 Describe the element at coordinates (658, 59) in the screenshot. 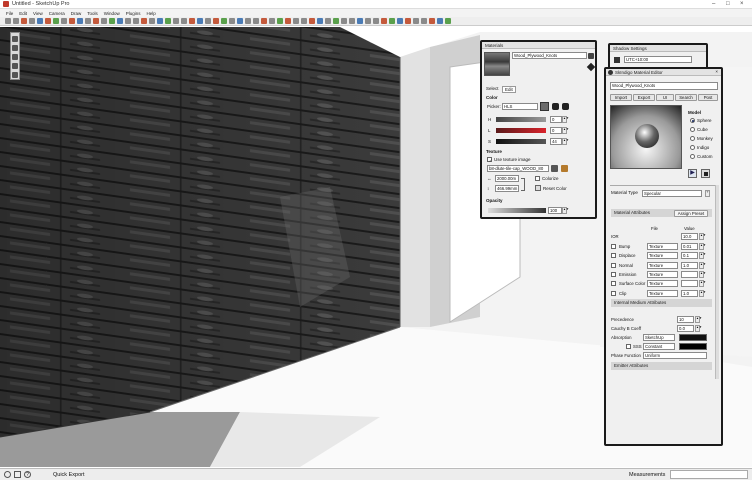

I see `utc-select: UTC+10:00` at that location.